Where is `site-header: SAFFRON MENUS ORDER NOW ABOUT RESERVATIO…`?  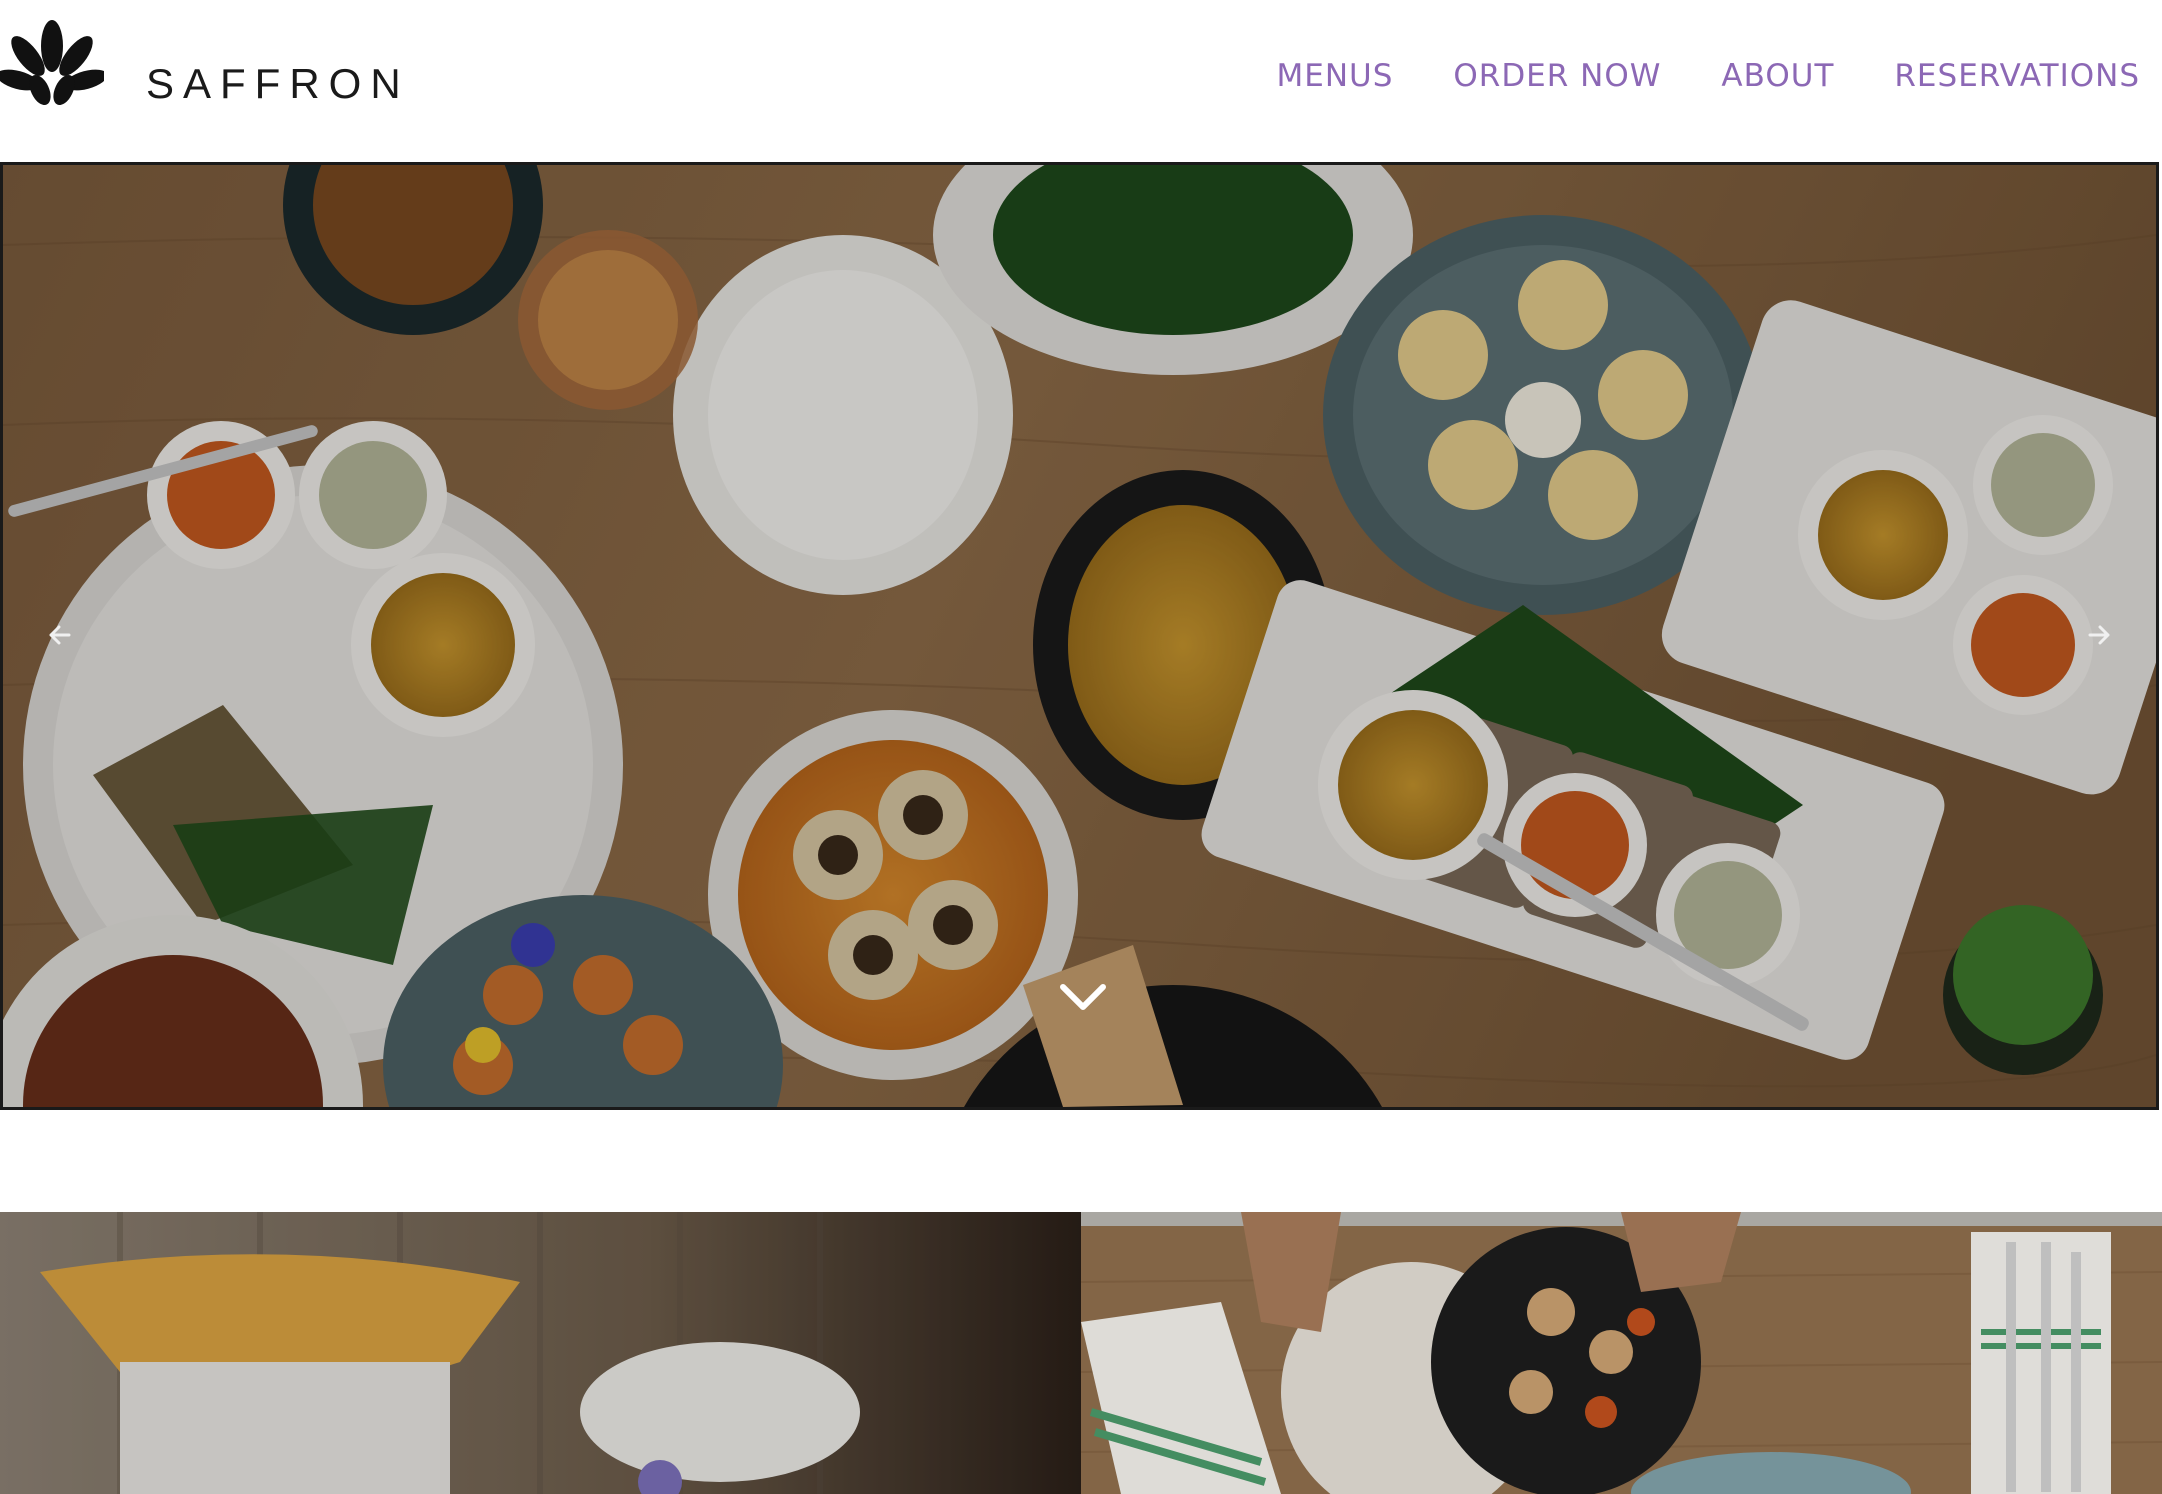
site-header: SAFFRON MENUS ORDER NOW ABOUT RESERVATIO… is located at coordinates (1081, 81).